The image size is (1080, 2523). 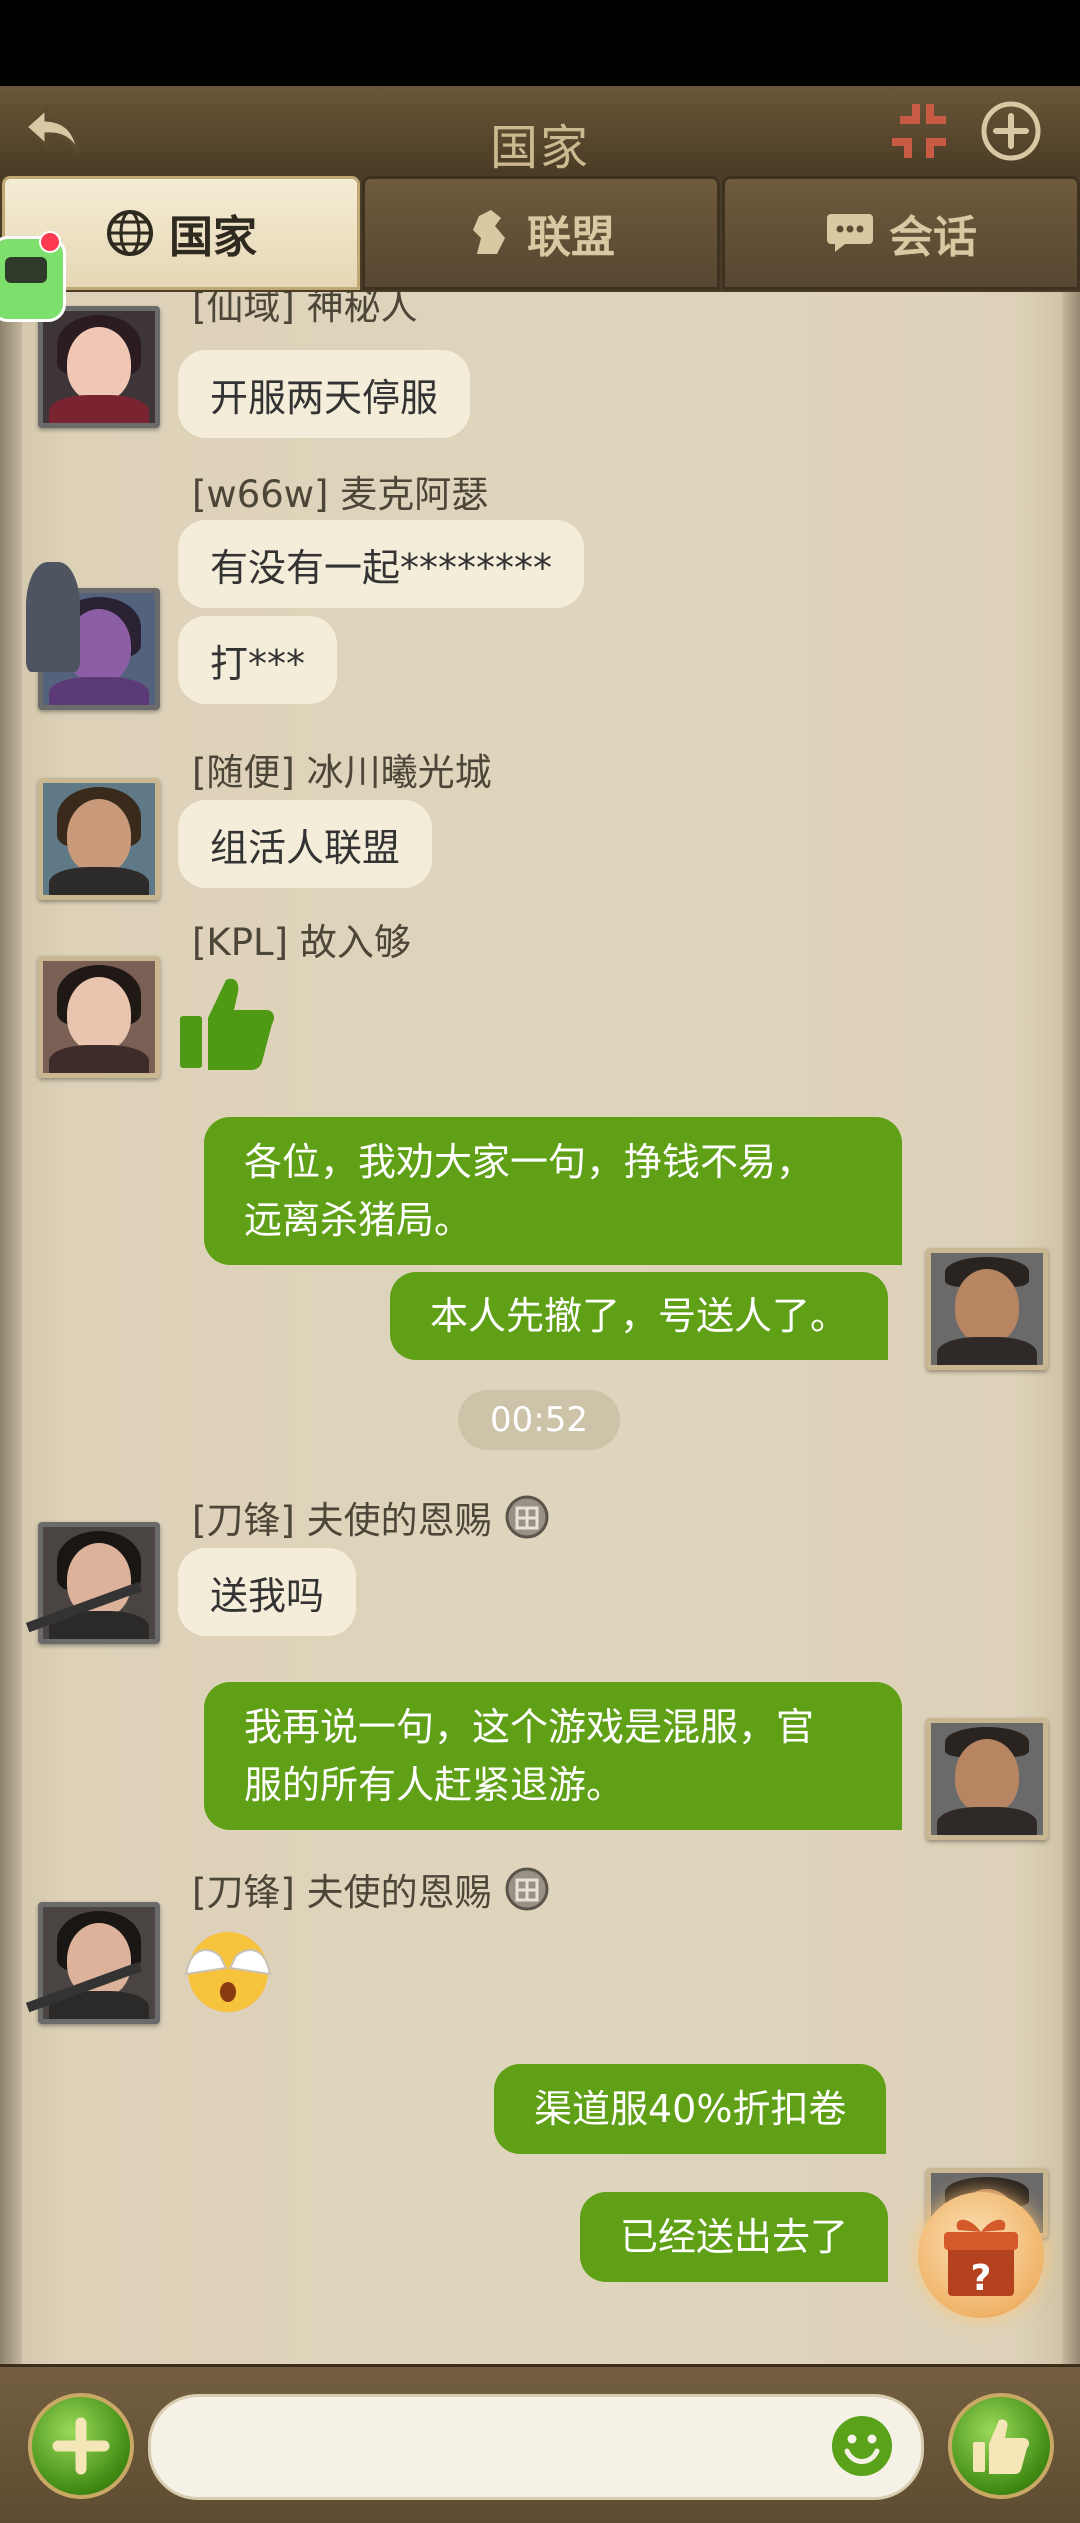 I want to click on floating-assistant-icon, so click(x=33, y=276).